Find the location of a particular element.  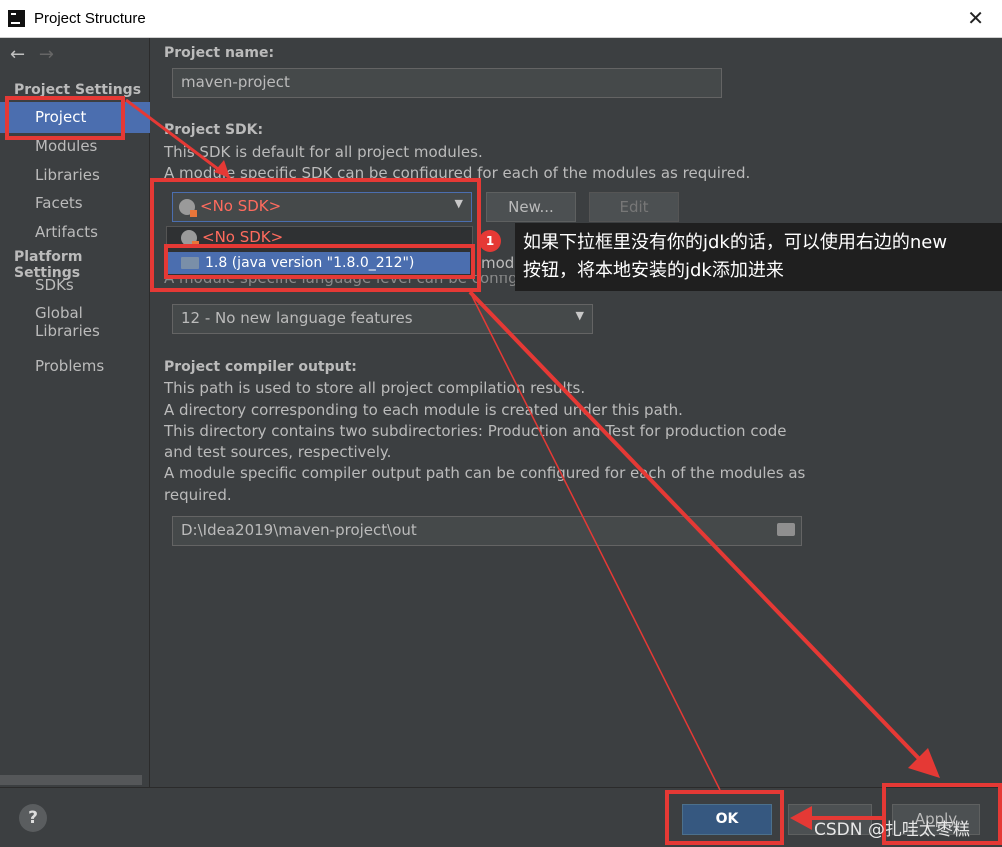

language-level-value: 12 - No new language features is located at coordinates (297, 318).